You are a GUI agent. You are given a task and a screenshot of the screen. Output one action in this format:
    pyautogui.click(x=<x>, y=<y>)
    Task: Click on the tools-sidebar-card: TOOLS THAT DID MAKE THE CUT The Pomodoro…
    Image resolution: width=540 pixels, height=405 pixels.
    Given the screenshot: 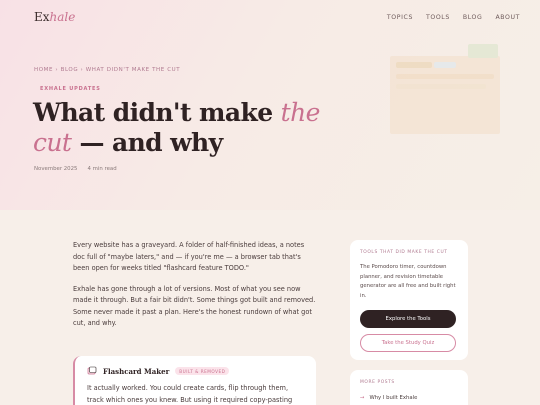 What is the action you would take?
    pyautogui.click(x=409, y=300)
    